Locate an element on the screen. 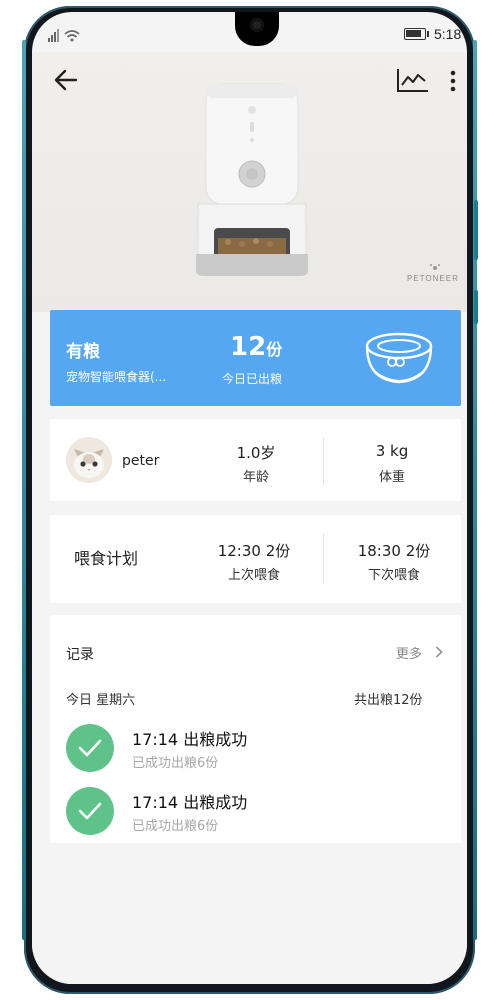  records-total: 共出粮12份 is located at coordinates (388, 700).